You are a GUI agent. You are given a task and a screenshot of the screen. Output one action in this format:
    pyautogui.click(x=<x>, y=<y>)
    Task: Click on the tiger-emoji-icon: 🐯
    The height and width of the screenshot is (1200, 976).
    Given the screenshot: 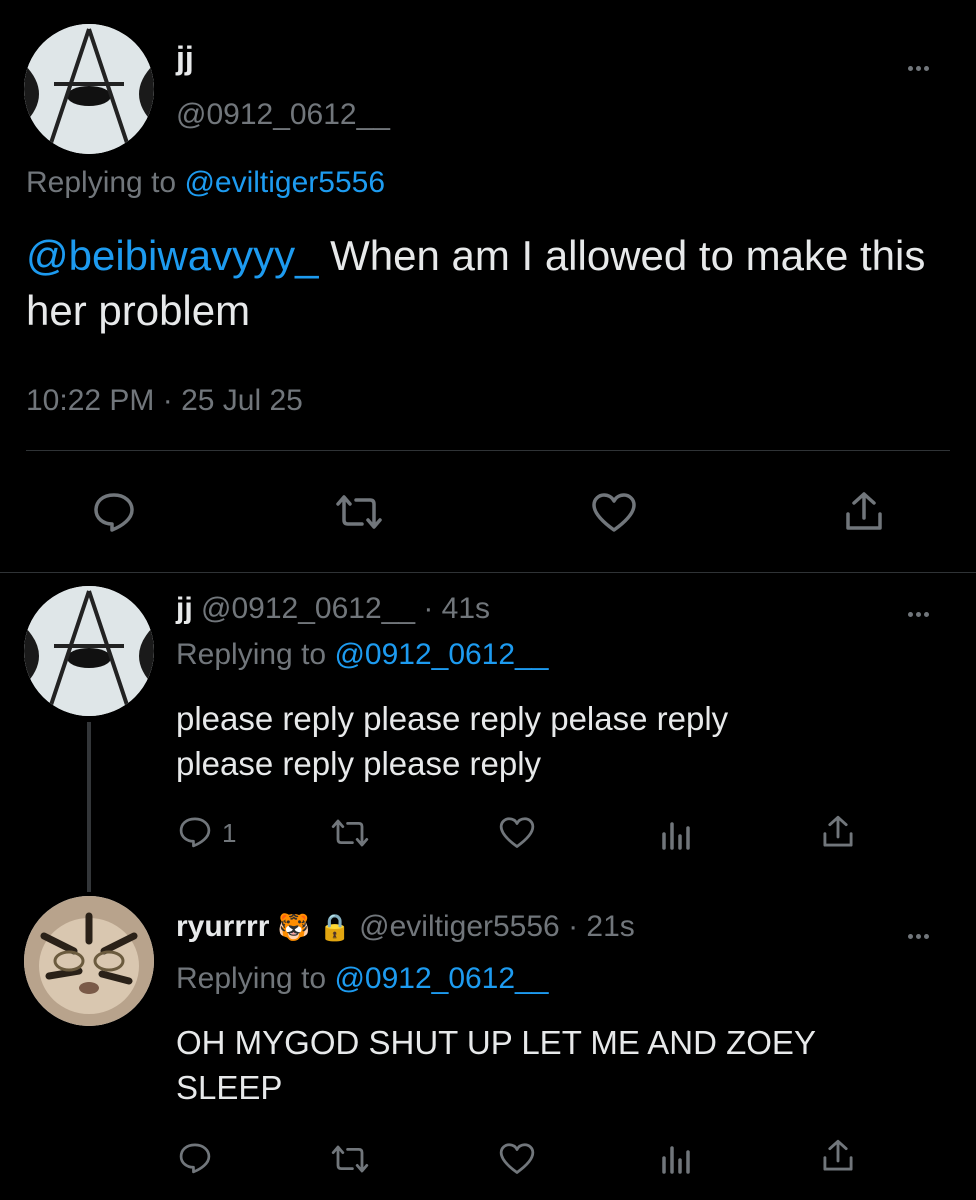 What is the action you would take?
    pyautogui.click(x=294, y=927)
    